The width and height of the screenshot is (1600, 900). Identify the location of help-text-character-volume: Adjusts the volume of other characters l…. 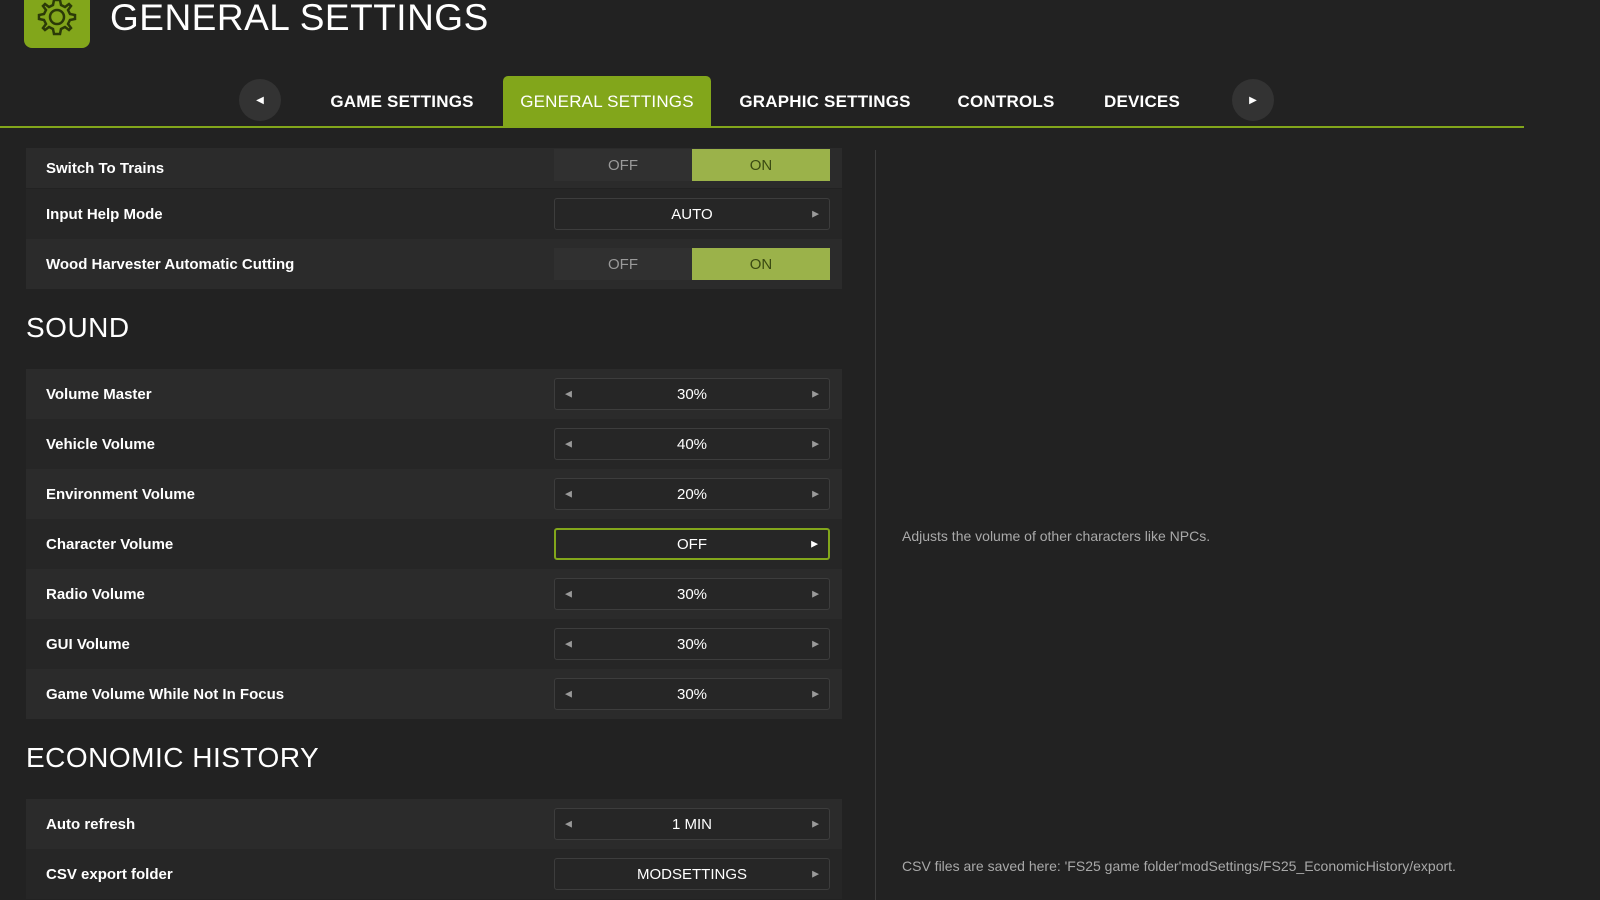
(1056, 536).